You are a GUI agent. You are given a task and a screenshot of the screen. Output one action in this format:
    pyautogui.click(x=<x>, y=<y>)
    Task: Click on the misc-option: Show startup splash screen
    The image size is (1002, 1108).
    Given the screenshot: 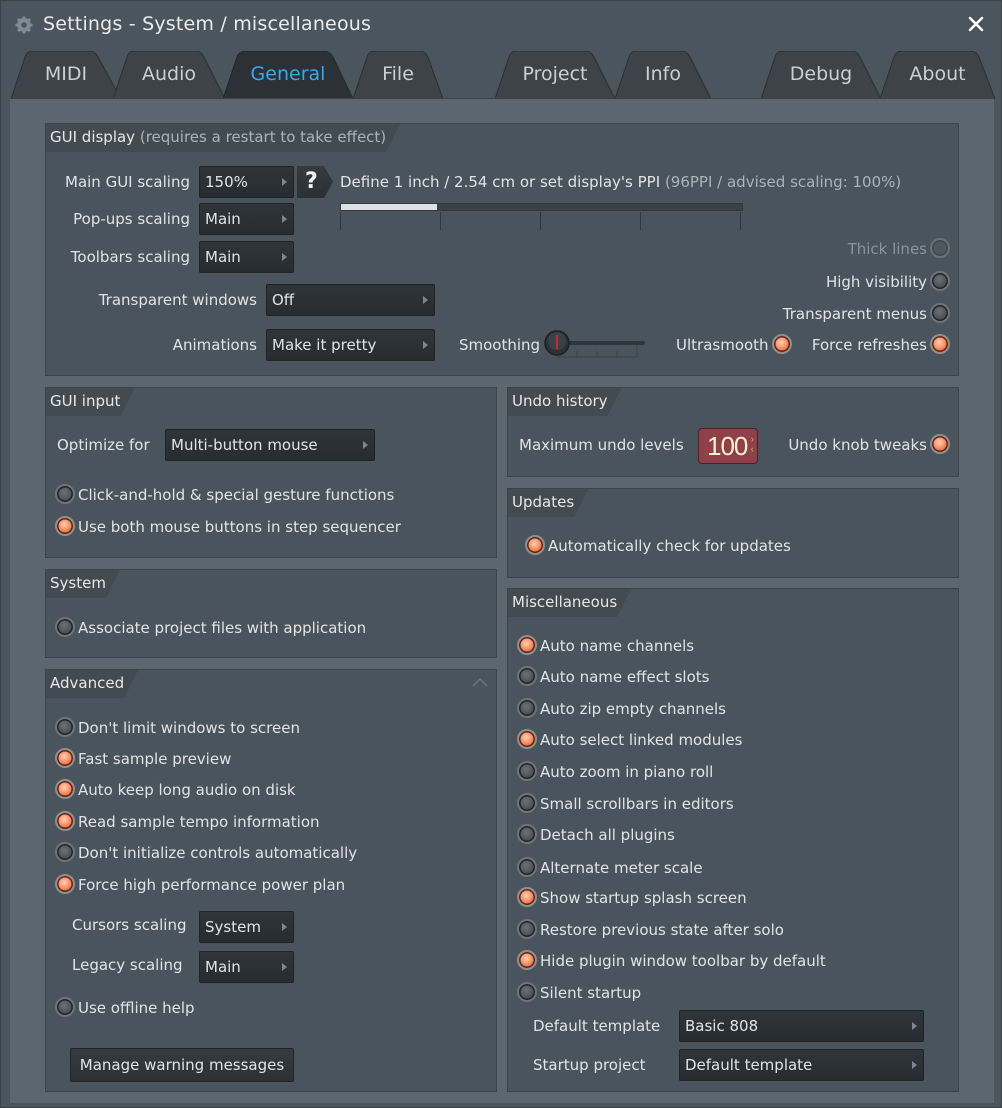 What is the action you would take?
    pyautogui.click(x=632, y=898)
    